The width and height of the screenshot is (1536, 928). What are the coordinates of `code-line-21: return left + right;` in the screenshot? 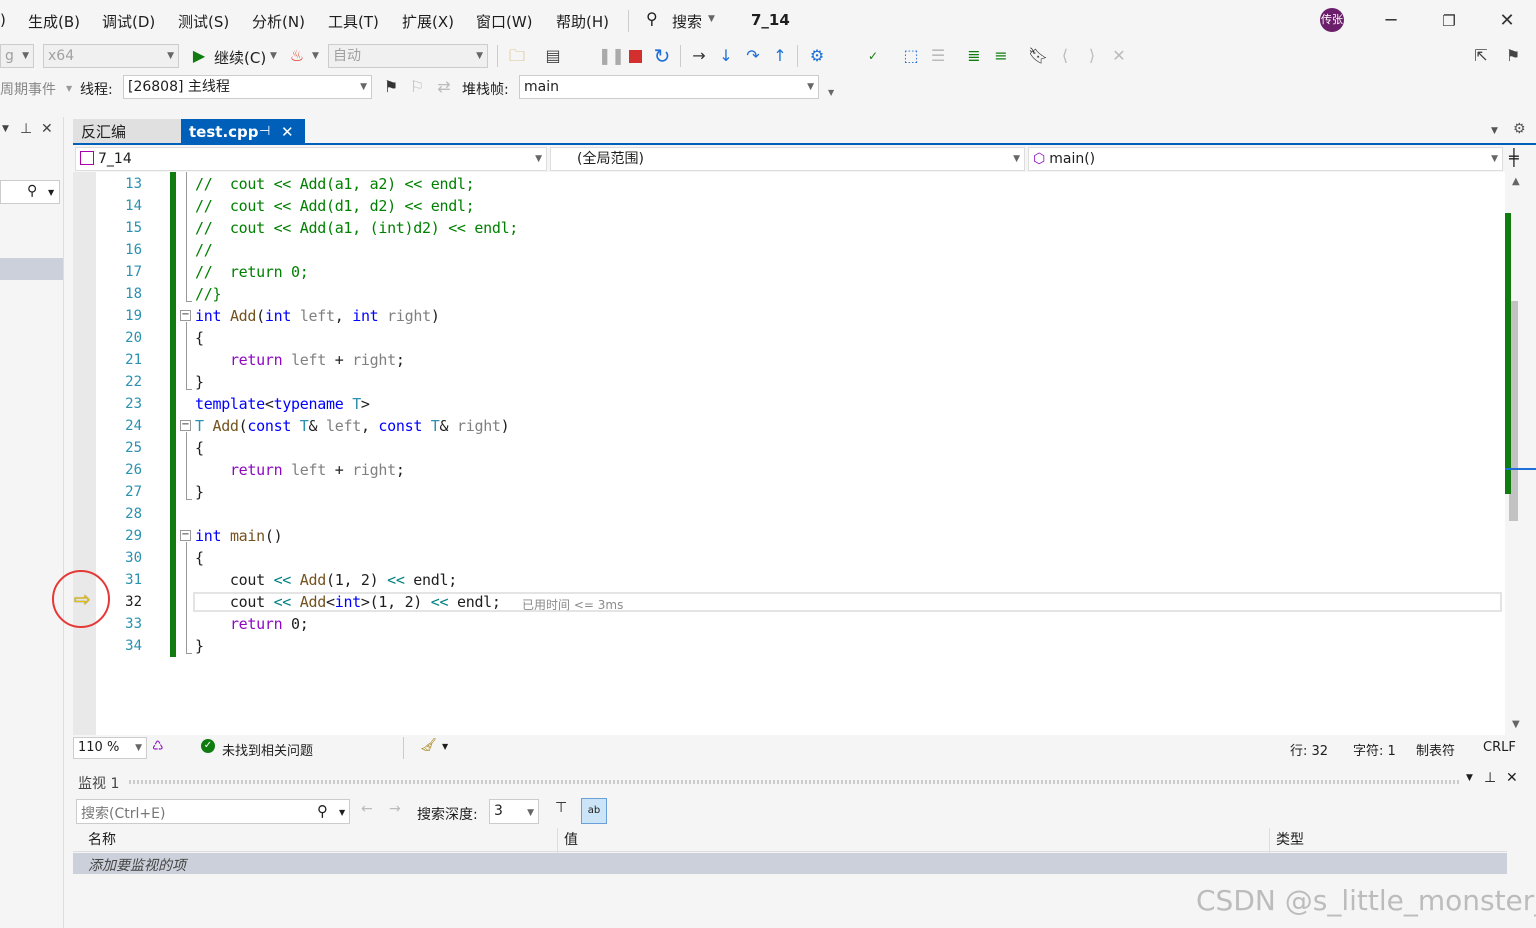 It's located at (300, 360).